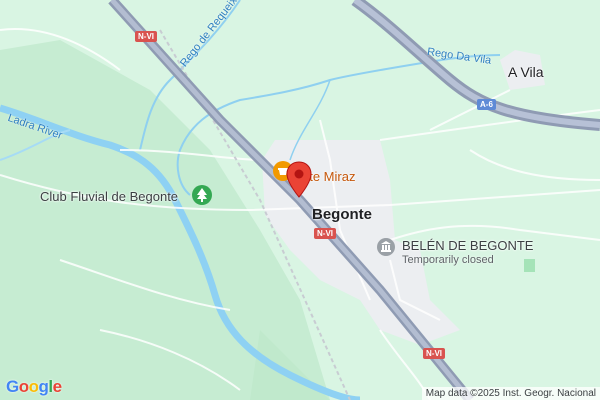 Image resolution: width=600 pixels, height=400 pixels. Describe the element at coordinates (299, 182) in the screenshot. I see `red-location-pin` at that location.